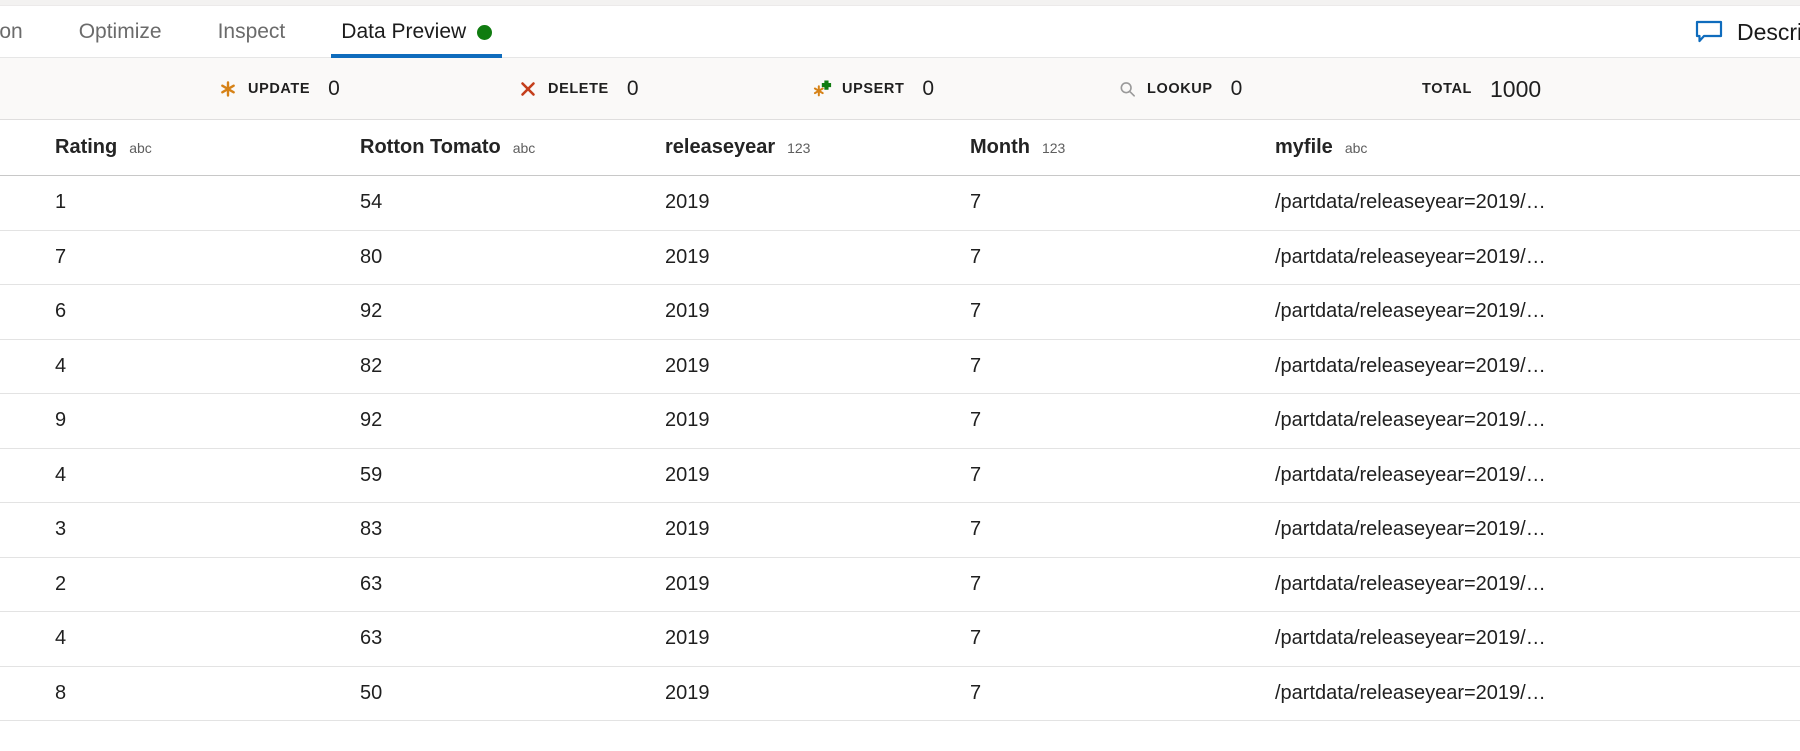 The height and width of the screenshot is (751, 1800). What do you see at coordinates (252, 32) in the screenshot?
I see `tab-inspect: Inspect` at bounding box center [252, 32].